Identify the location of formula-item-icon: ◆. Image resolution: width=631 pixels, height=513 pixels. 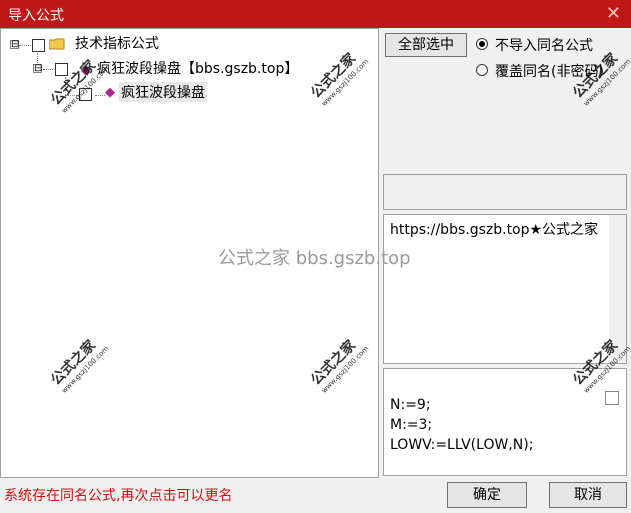
(110, 92).